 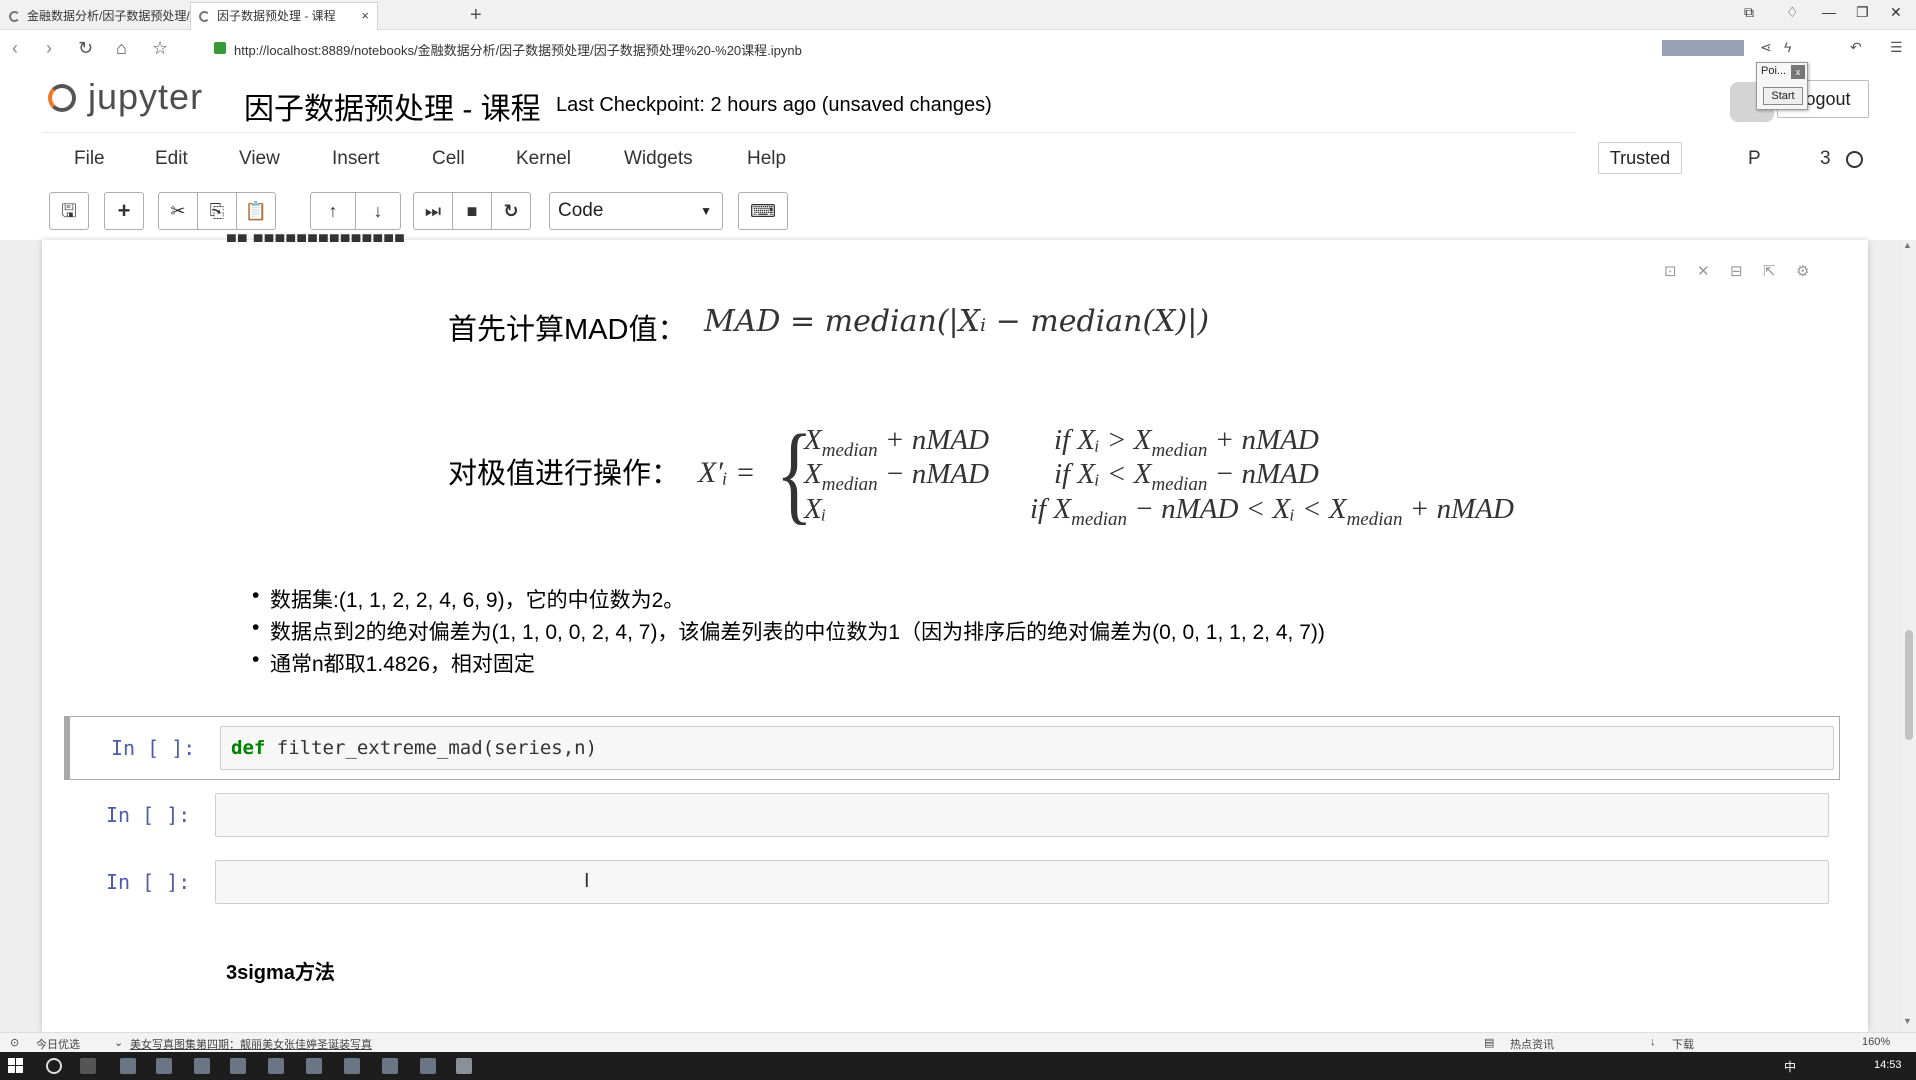 What do you see at coordinates (88, 1066) in the screenshot?
I see `task-view-icon` at bounding box center [88, 1066].